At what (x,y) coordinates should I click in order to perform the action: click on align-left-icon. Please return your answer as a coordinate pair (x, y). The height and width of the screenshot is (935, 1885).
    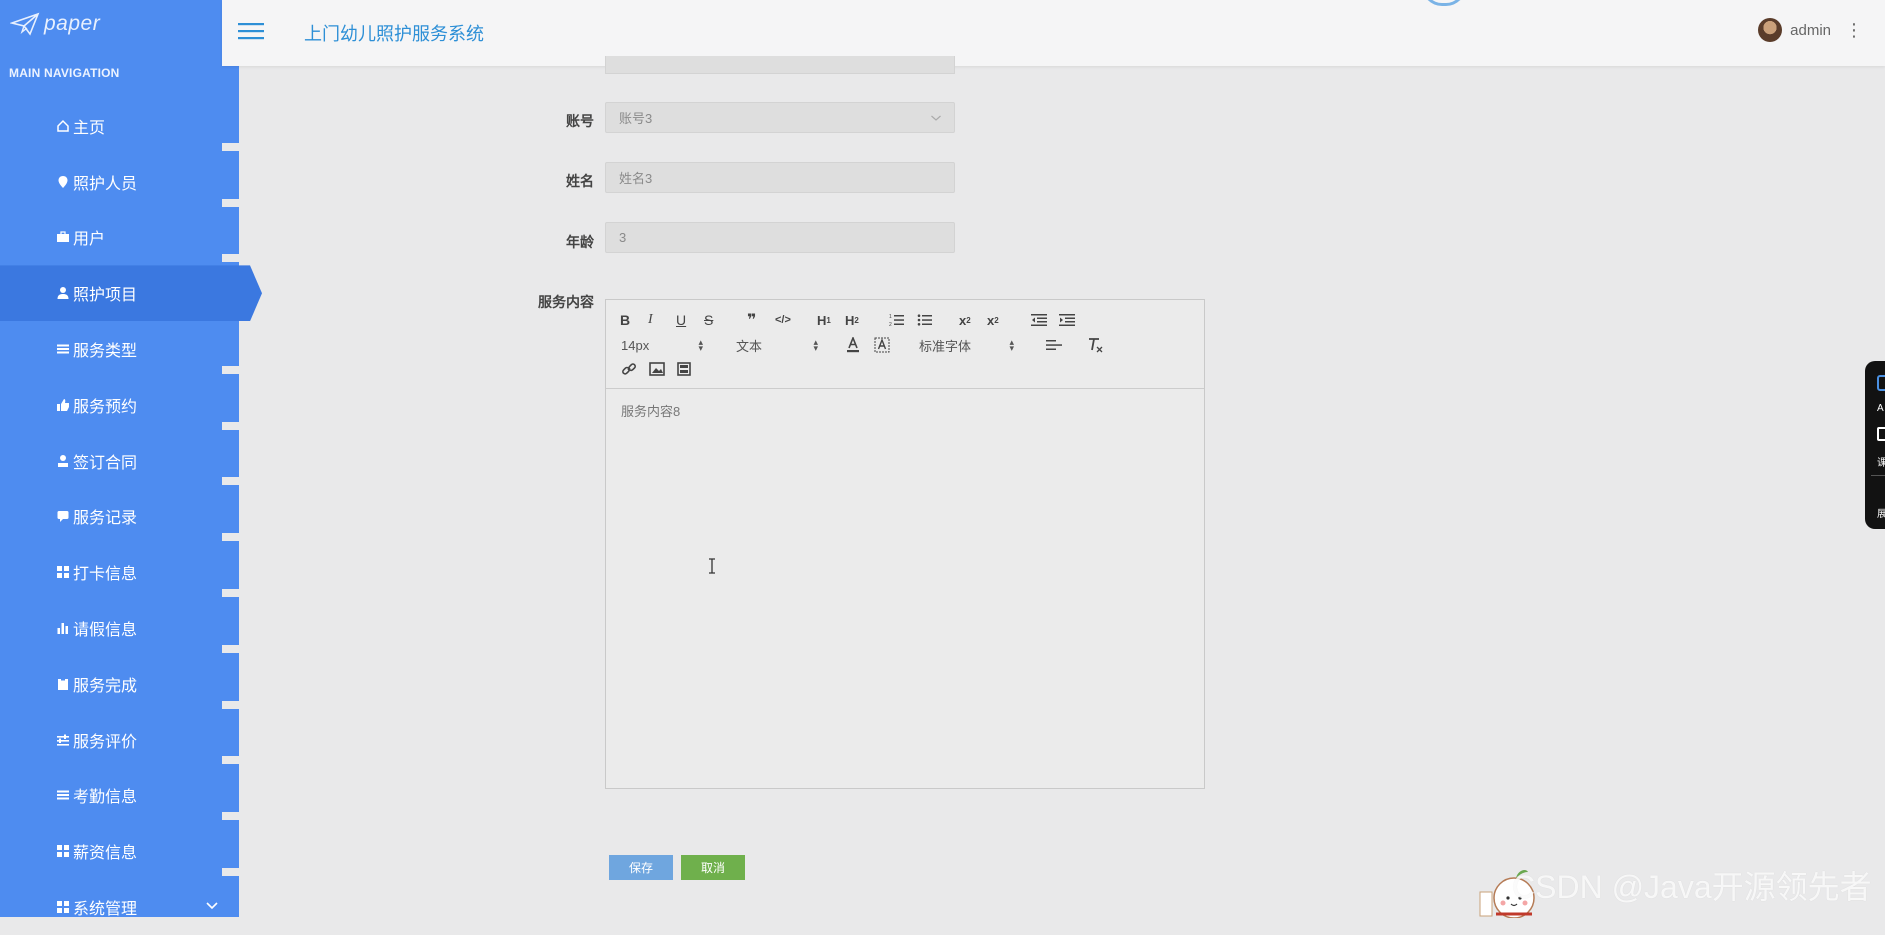
    Looking at the image, I should click on (1054, 345).